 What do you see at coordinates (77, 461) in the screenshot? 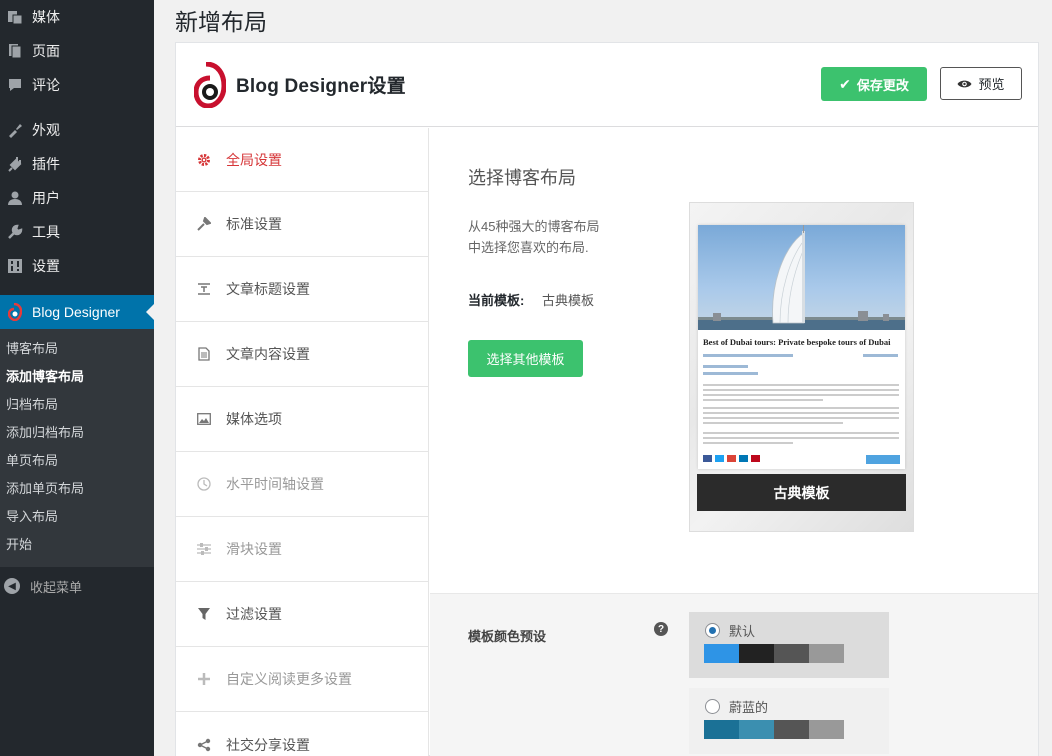
I see `submenu-item: 单页布局` at bounding box center [77, 461].